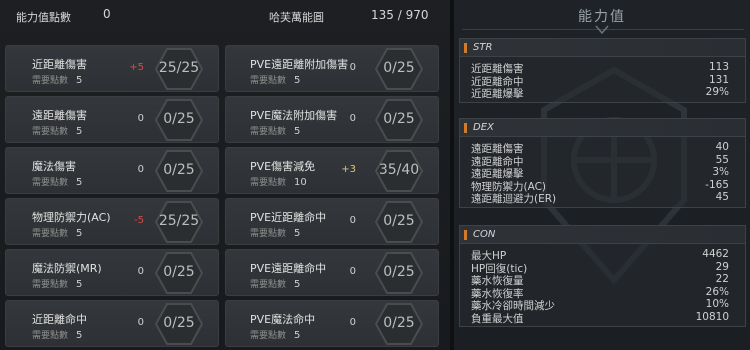 The height and width of the screenshot is (350, 750). I want to click on stat-card: PVE魔法附加傷害 需要點數 5 0 0/25, so click(332, 119).